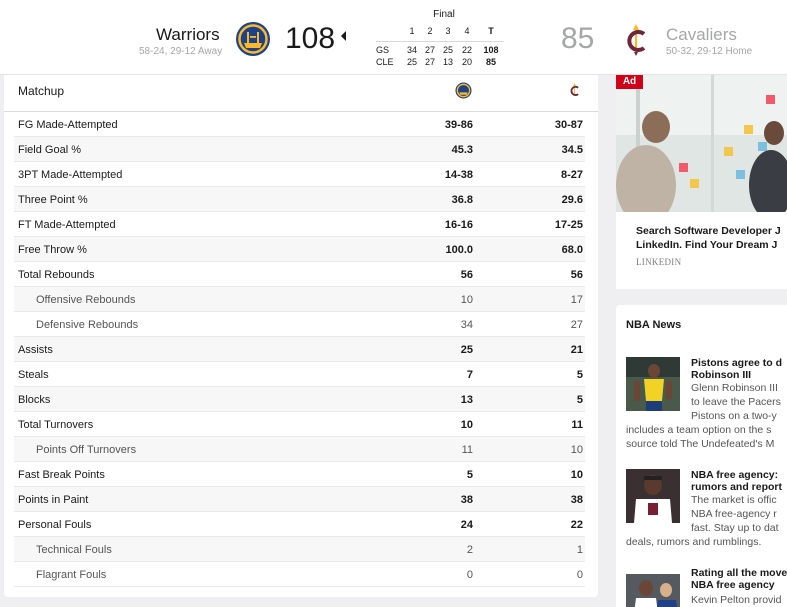 The image size is (787, 607). I want to click on home-stat-value: 34.5, so click(572, 150).